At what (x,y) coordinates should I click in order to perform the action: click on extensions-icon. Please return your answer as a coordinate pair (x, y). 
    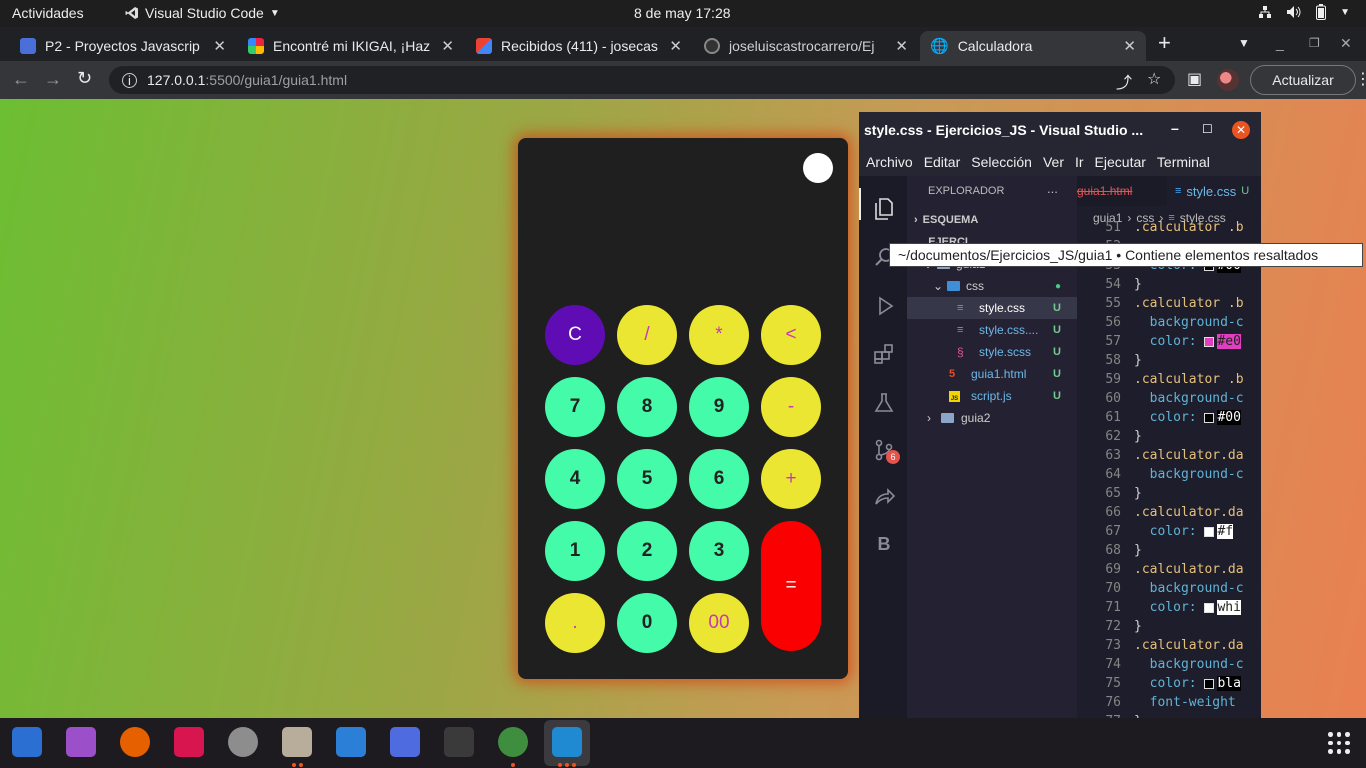
    Looking at the image, I should click on (884, 354).